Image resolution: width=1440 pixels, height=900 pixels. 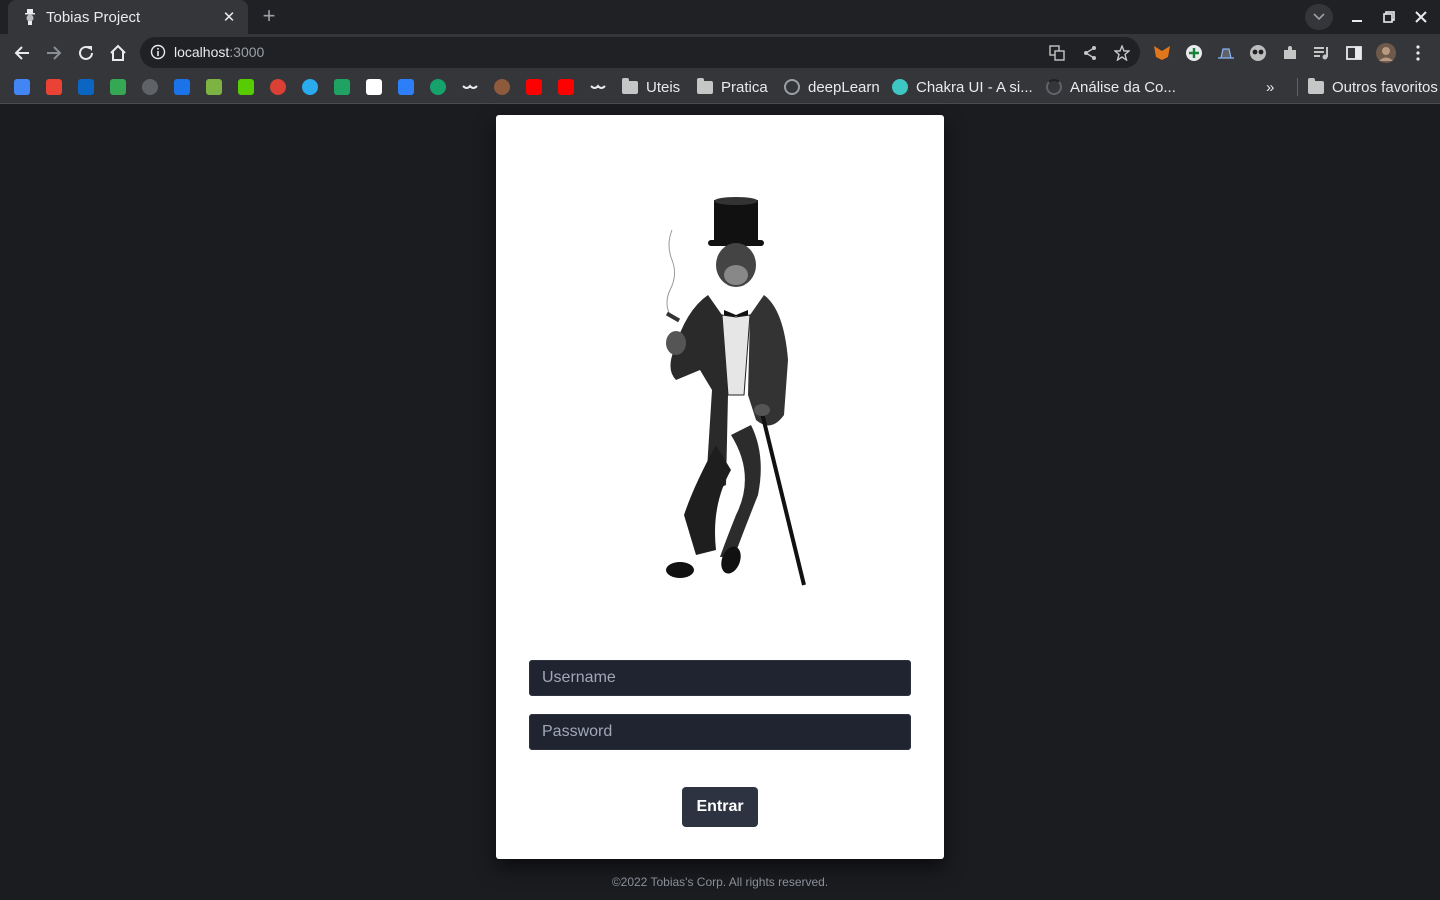 What do you see at coordinates (720, 17) in the screenshot?
I see `browser-tab-strip: Tobias Project ✕ +` at bounding box center [720, 17].